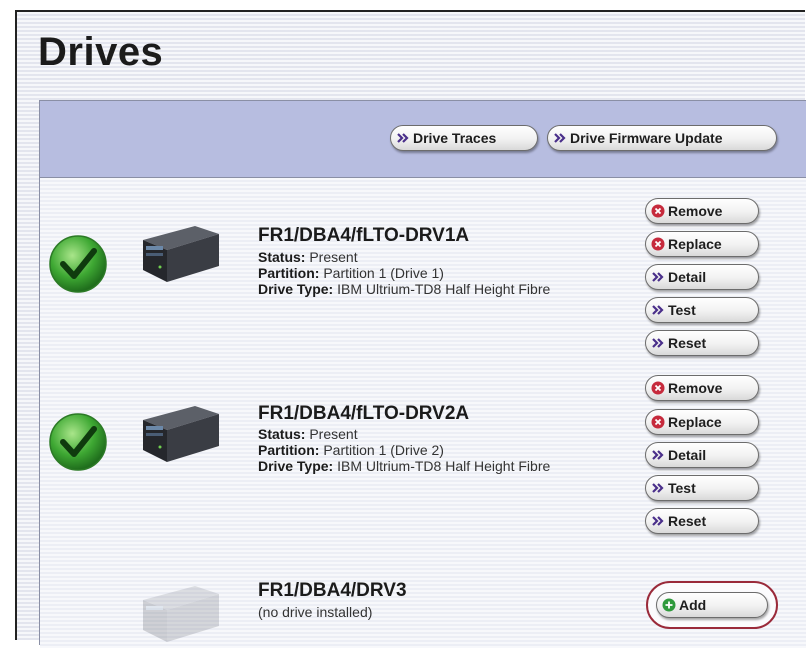  I want to click on drive-traces-button: Drive Traces, so click(464, 138).